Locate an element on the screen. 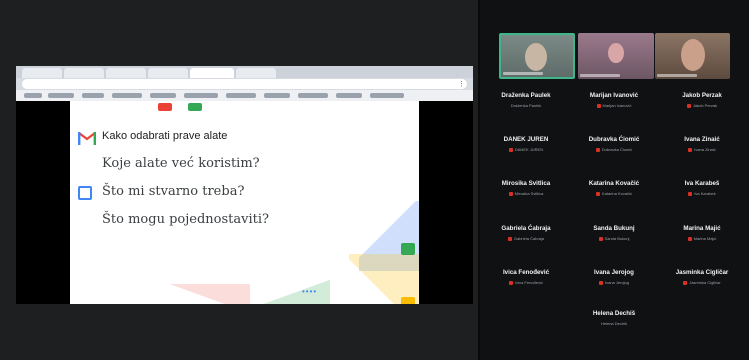 This screenshot has width=749, height=360. participant-caption: Mirosika Svitlica is located at coordinates (526, 193).